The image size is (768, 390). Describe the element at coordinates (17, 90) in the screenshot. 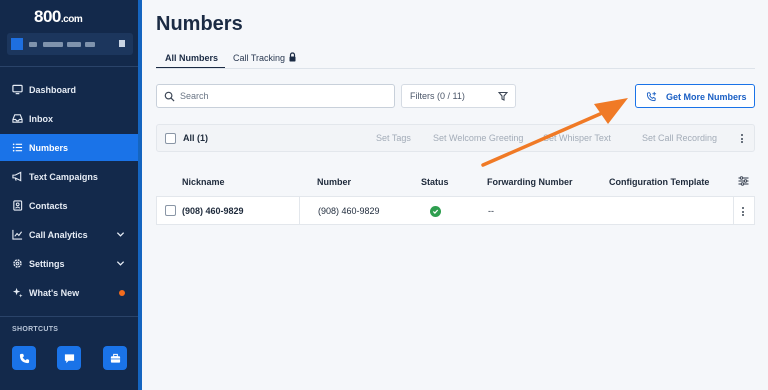

I see `monitor-icon` at that location.